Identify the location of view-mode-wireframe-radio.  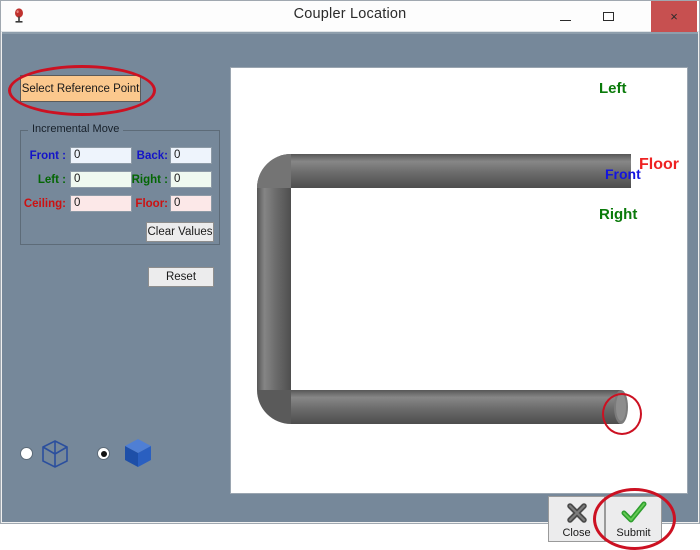
(26, 453).